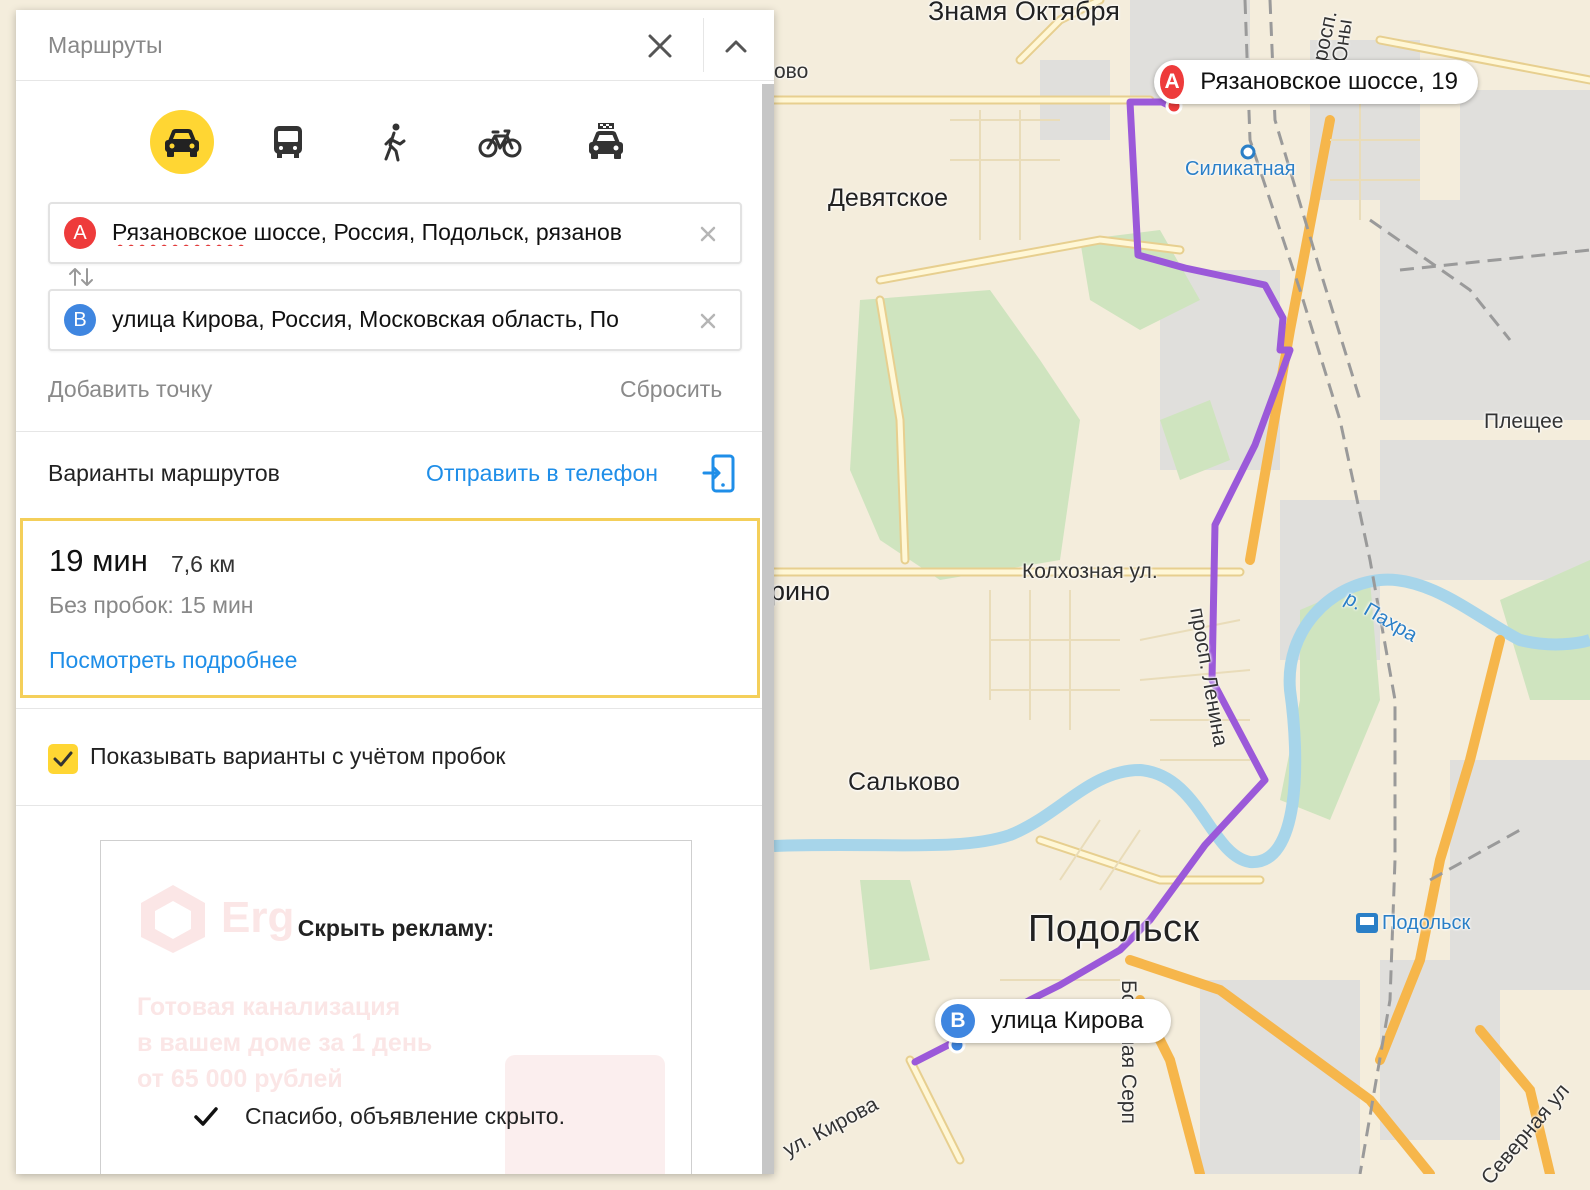 This screenshot has width=1590, height=1190. I want to click on map-label-ovo: ово, so click(791, 71).